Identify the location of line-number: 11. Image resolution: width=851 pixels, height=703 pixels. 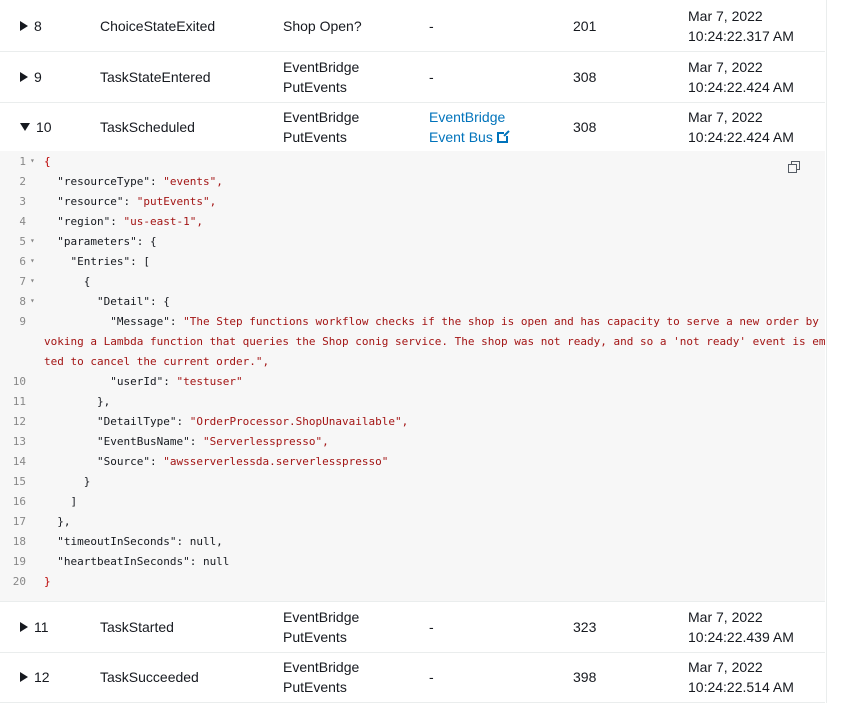
(19, 401).